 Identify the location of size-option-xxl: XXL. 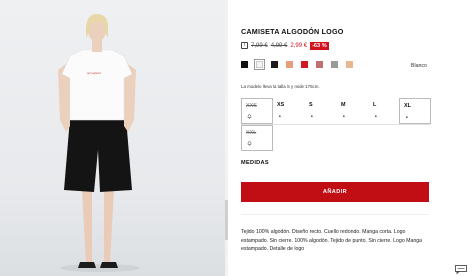
(257, 138).